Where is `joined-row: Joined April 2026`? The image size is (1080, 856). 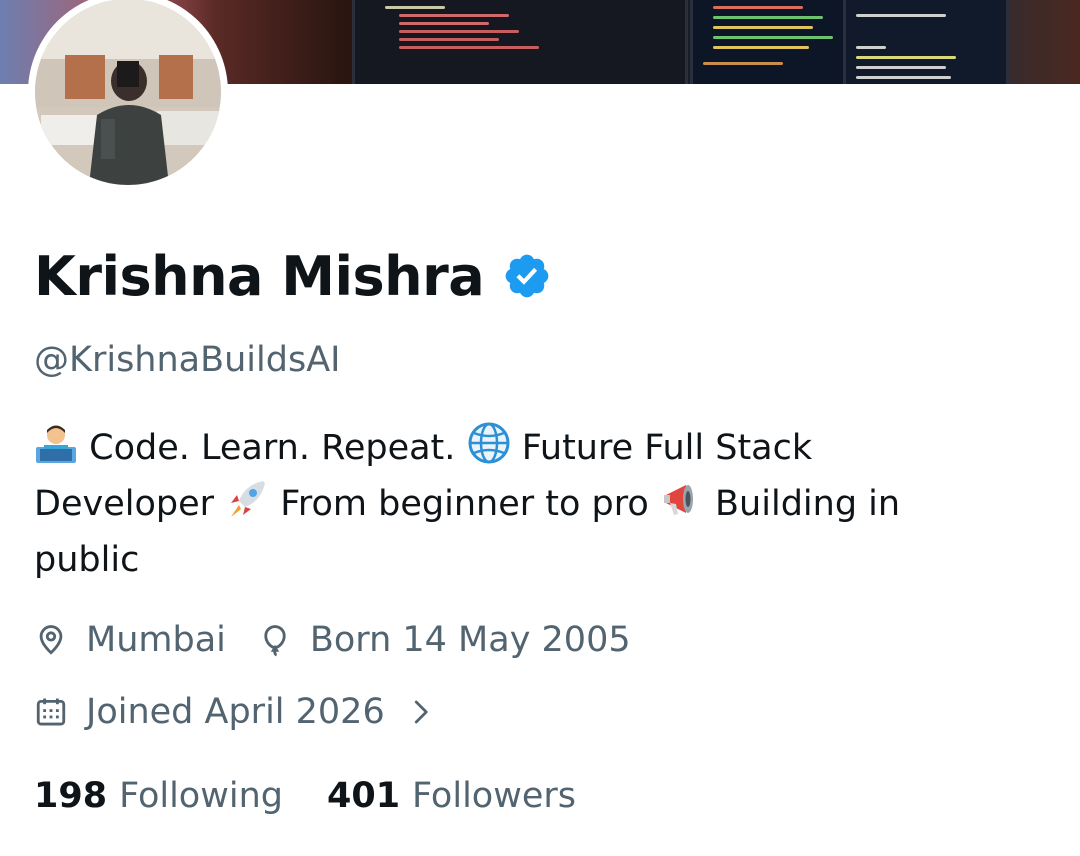
joined-row: Joined April 2026 is located at coordinates (250, 712).